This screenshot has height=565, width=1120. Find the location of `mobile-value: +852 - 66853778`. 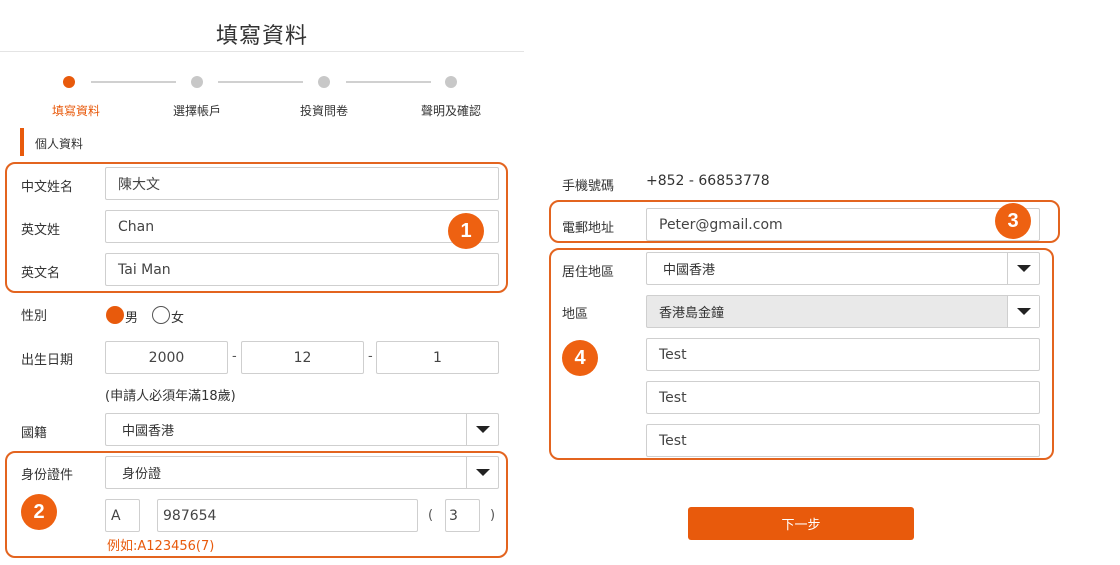

mobile-value: +852 - 66853778 is located at coordinates (708, 181).